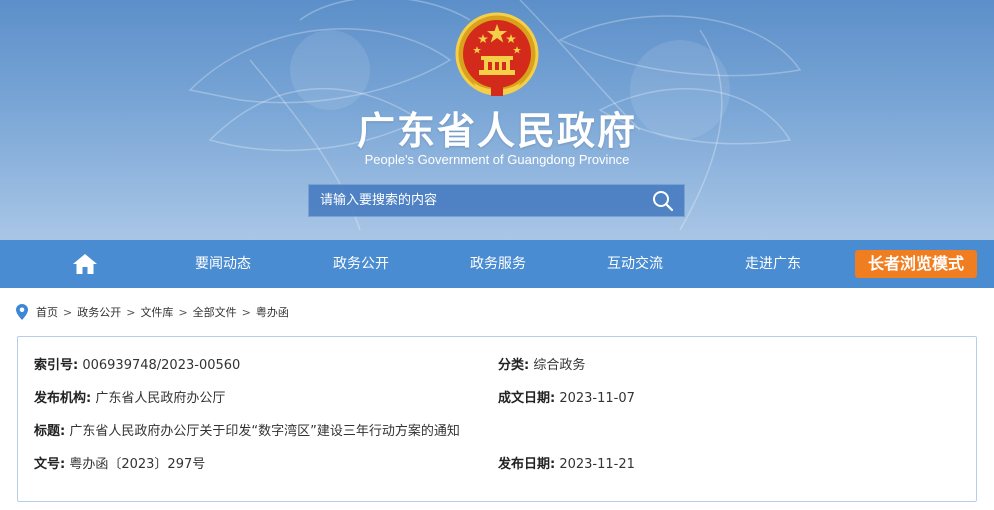 Image resolution: width=994 pixels, height=510 pixels. Describe the element at coordinates (215, 312) in the screenshot. I see `breadcrumb-item-all-files: 全部文件` at that location.